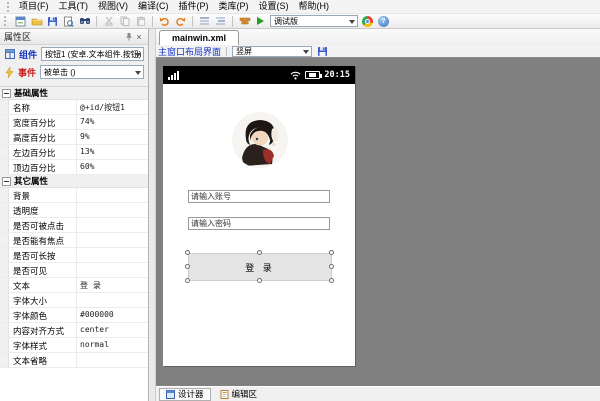 Image resolution: width=600 pixels, height=401 pixels. What do you see at coordinates (74, 37) in the screenshot?
I see `properties-panel-header: 属性区 ×` at bounding box center [74, 37].